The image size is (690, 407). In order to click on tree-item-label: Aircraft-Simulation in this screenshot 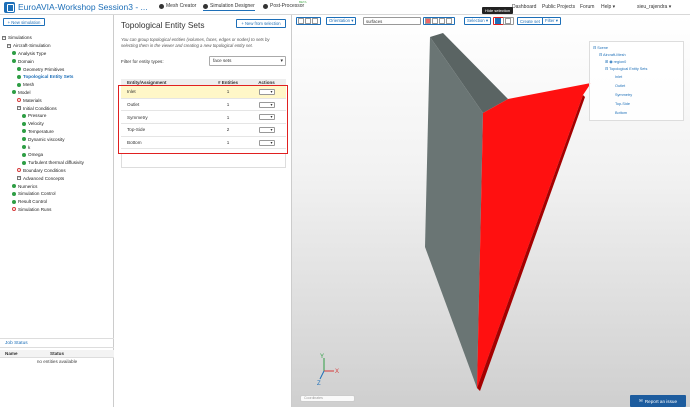, I will do `click(32, 46)`.